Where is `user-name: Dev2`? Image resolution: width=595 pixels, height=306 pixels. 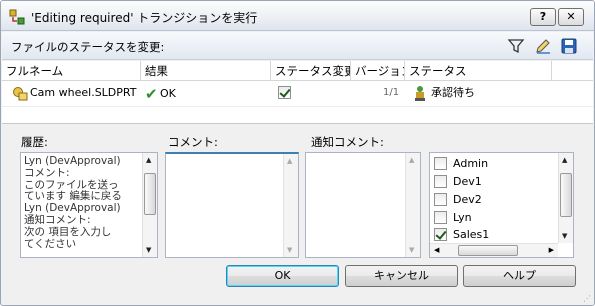 user-name: Dev2 is located at coordinates (467, 199).